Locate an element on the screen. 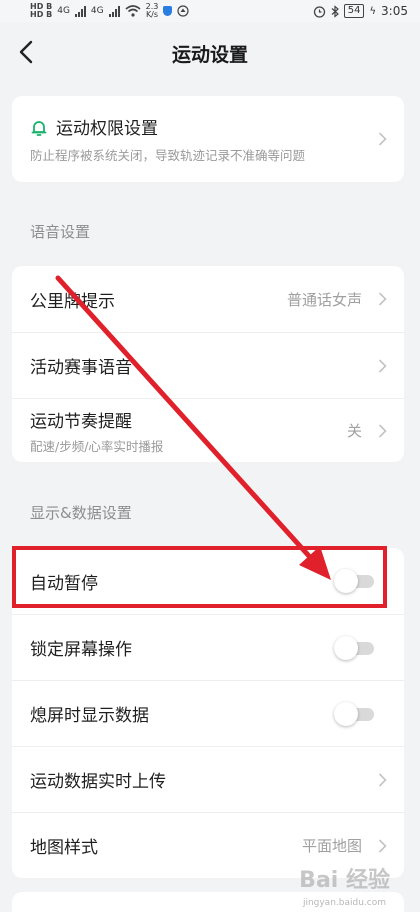 Image resolution: width=420 pixels, height=912 pixels. display-item-label: 锁定屏幕操作 is located at coordinates (81, 650).